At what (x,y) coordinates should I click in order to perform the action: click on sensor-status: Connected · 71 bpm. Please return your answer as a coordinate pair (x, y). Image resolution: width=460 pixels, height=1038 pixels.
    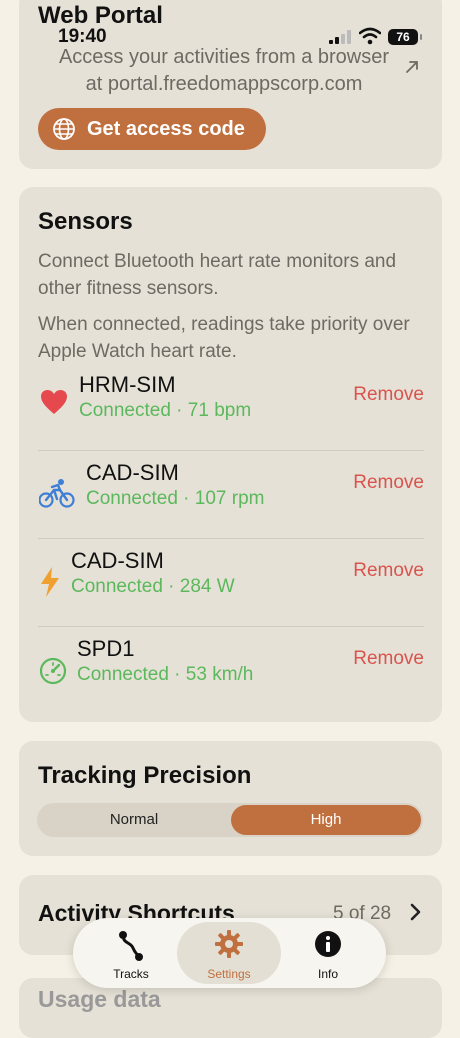
    Looking at the image, I should click on (165, 410).